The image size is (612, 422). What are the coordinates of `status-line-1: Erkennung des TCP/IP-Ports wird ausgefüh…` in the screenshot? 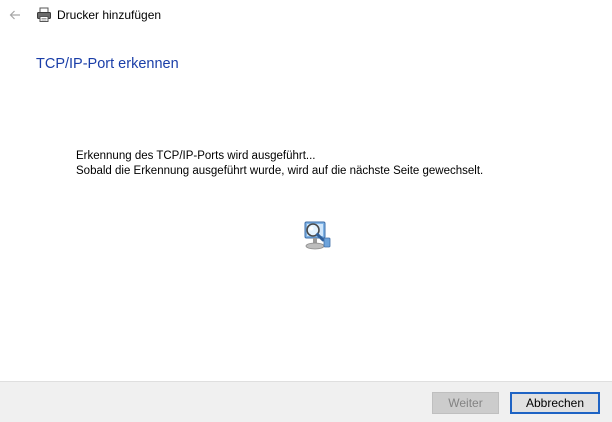 It's located at (196, 156).